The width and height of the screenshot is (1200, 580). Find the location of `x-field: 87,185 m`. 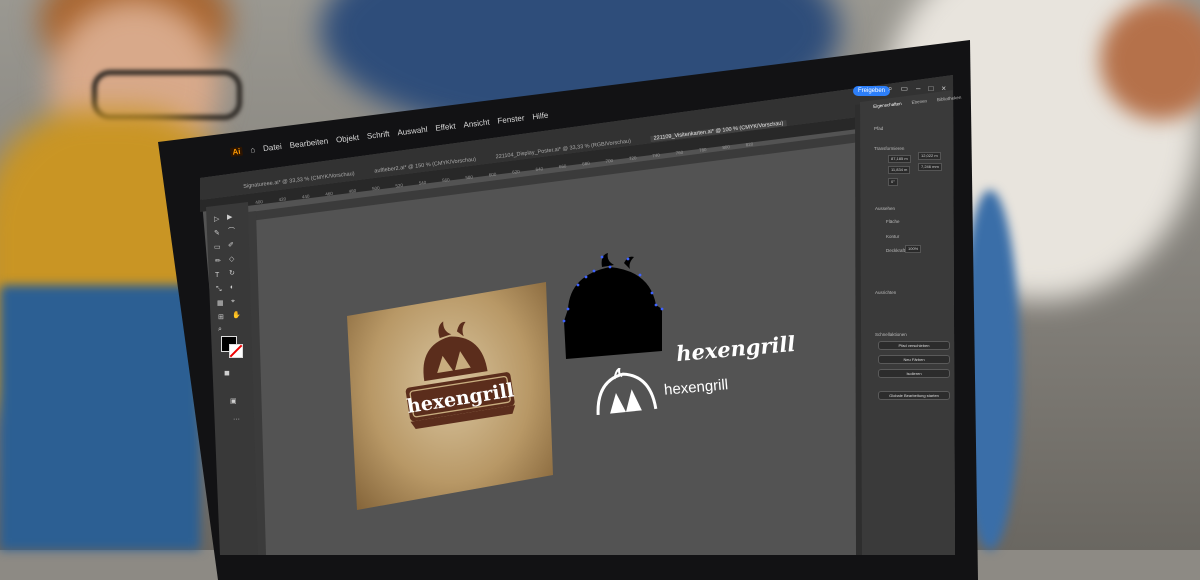

x-field: 87,185 m is located at coordinates (899, 159).